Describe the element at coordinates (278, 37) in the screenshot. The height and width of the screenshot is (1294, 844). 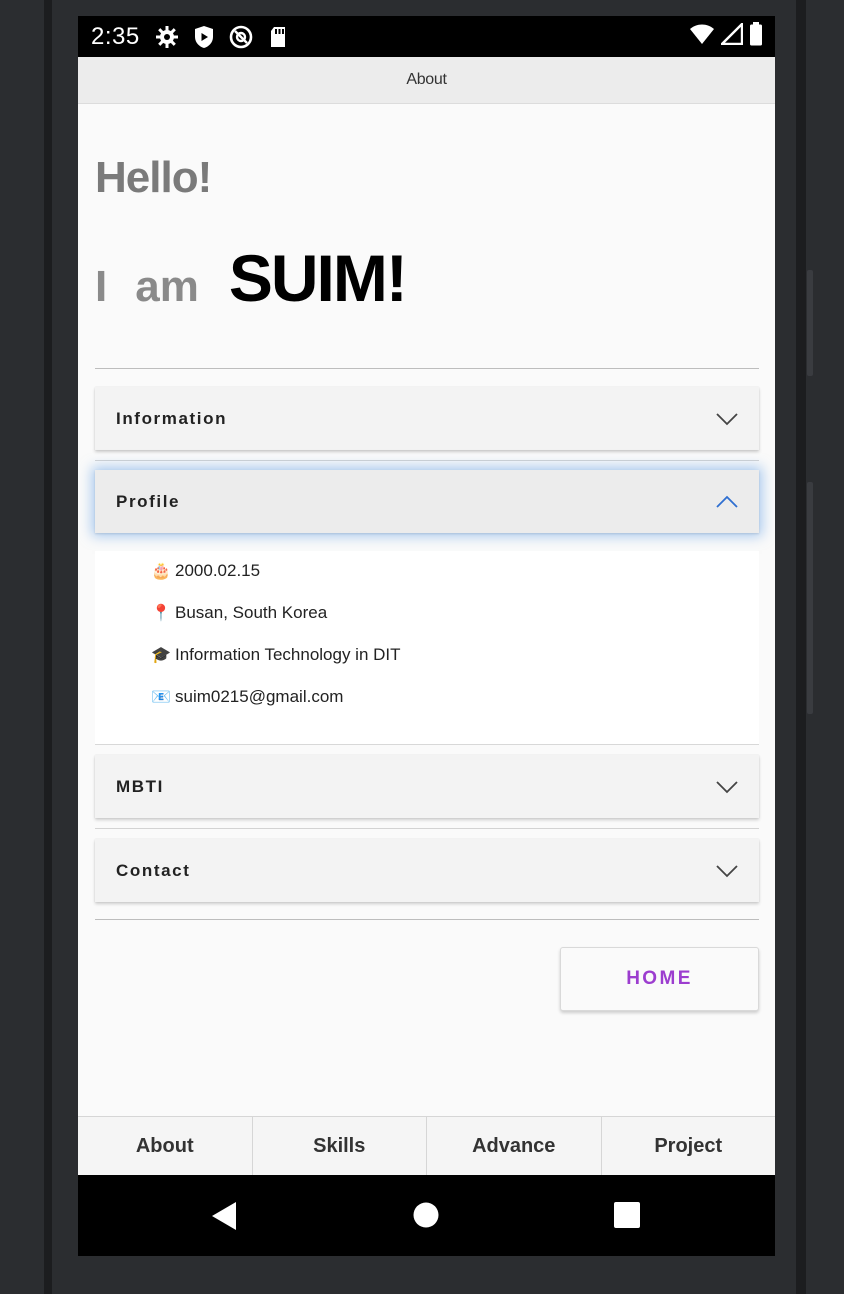
I see `sd-card-icon` at that location.